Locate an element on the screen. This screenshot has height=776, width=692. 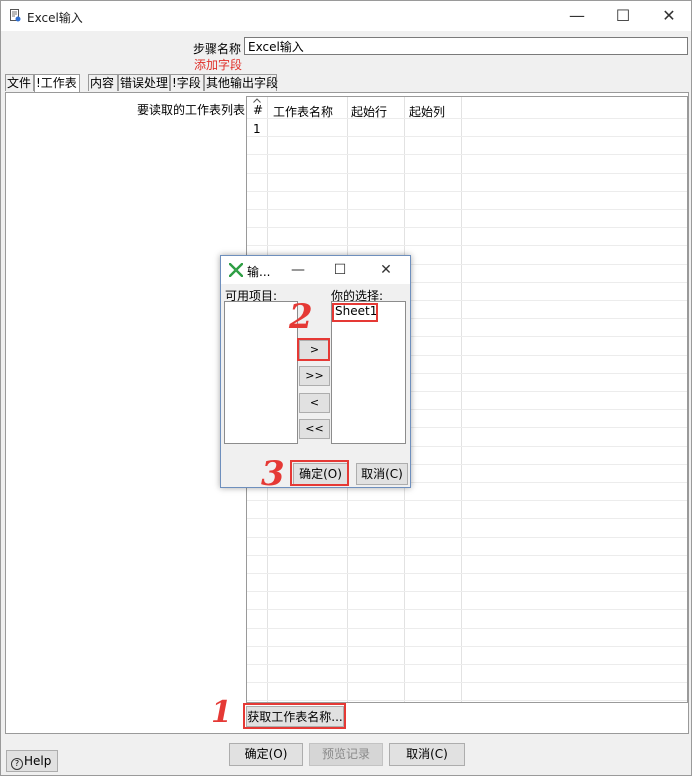
kettle-icon is located at coordinates (236, 270).